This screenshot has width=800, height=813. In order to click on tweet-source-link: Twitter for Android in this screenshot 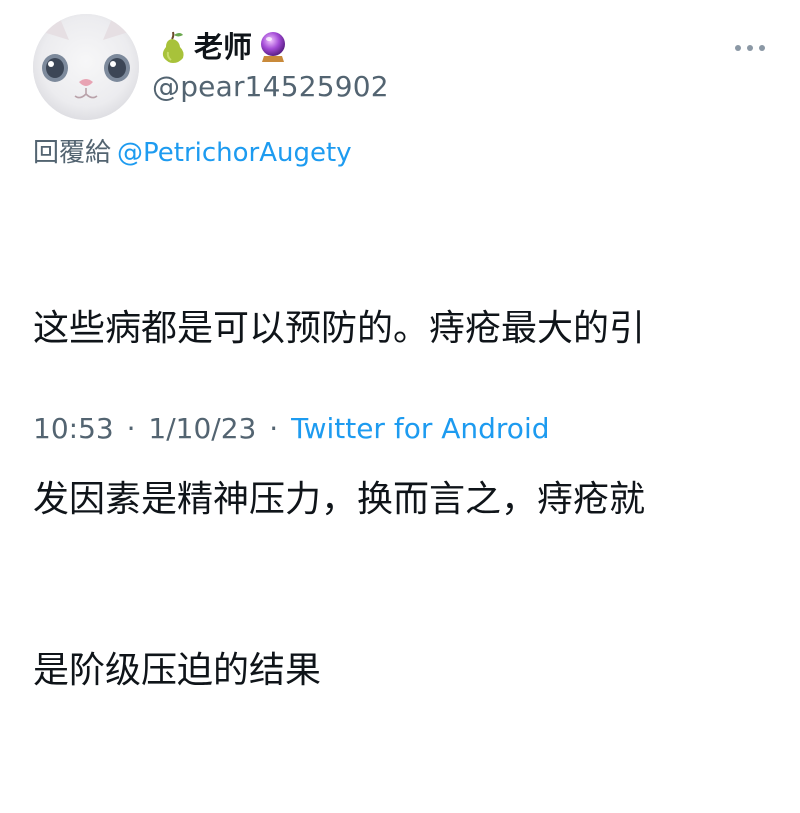, I will do `click(420, 428)`.